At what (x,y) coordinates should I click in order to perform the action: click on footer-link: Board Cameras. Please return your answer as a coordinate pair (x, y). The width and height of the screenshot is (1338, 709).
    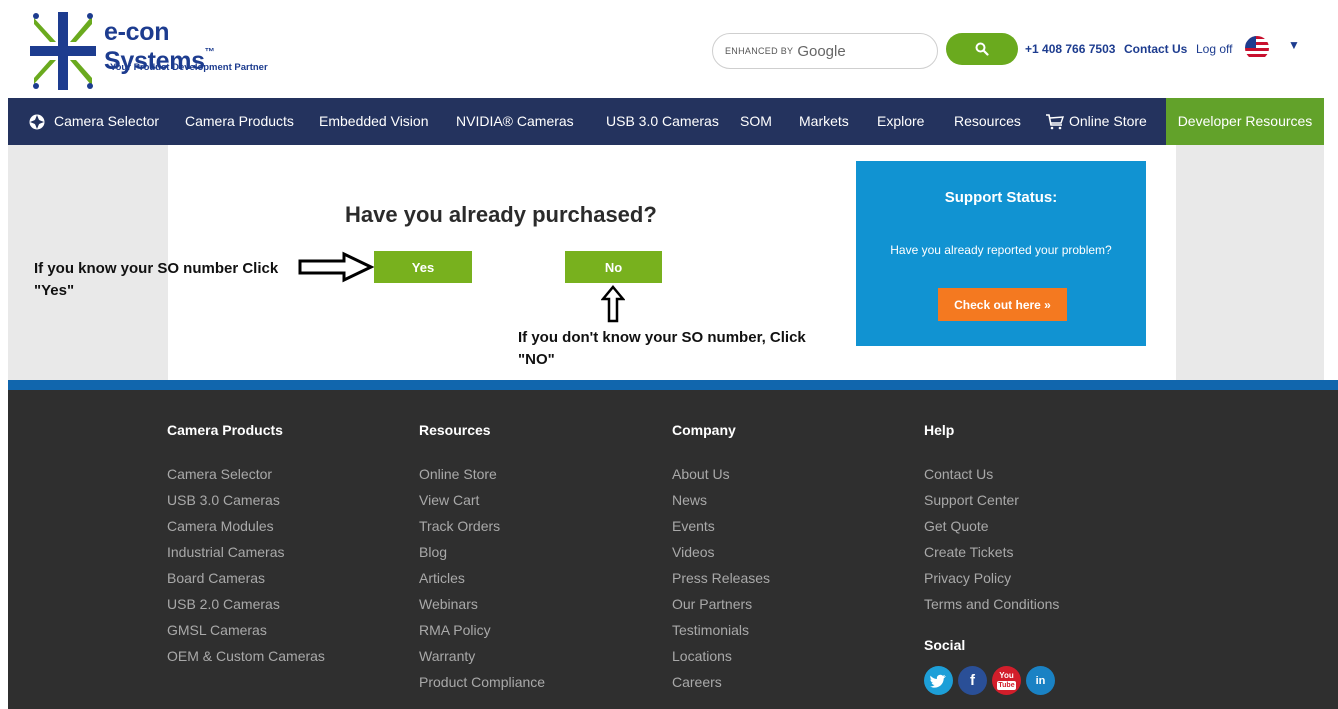
    Looking at the image, I should click on (246, 578).